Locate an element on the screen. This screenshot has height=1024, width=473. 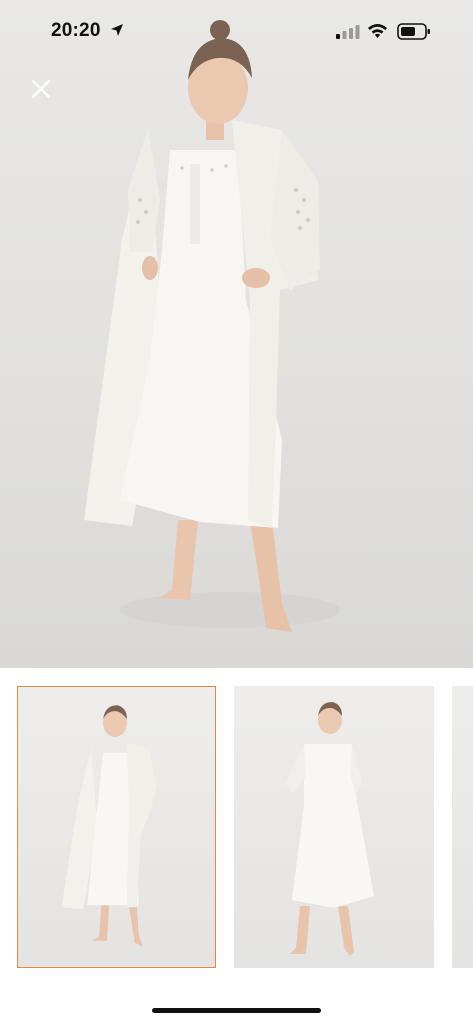
battery-icon is located at coordinates (413, 31).